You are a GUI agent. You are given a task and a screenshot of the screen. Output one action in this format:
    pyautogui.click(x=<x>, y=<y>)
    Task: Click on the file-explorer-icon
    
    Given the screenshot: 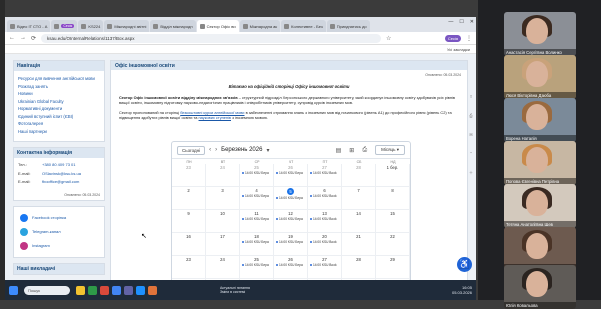 What is the action you would take?
    pyautogui.click(x=80, y=290)
    